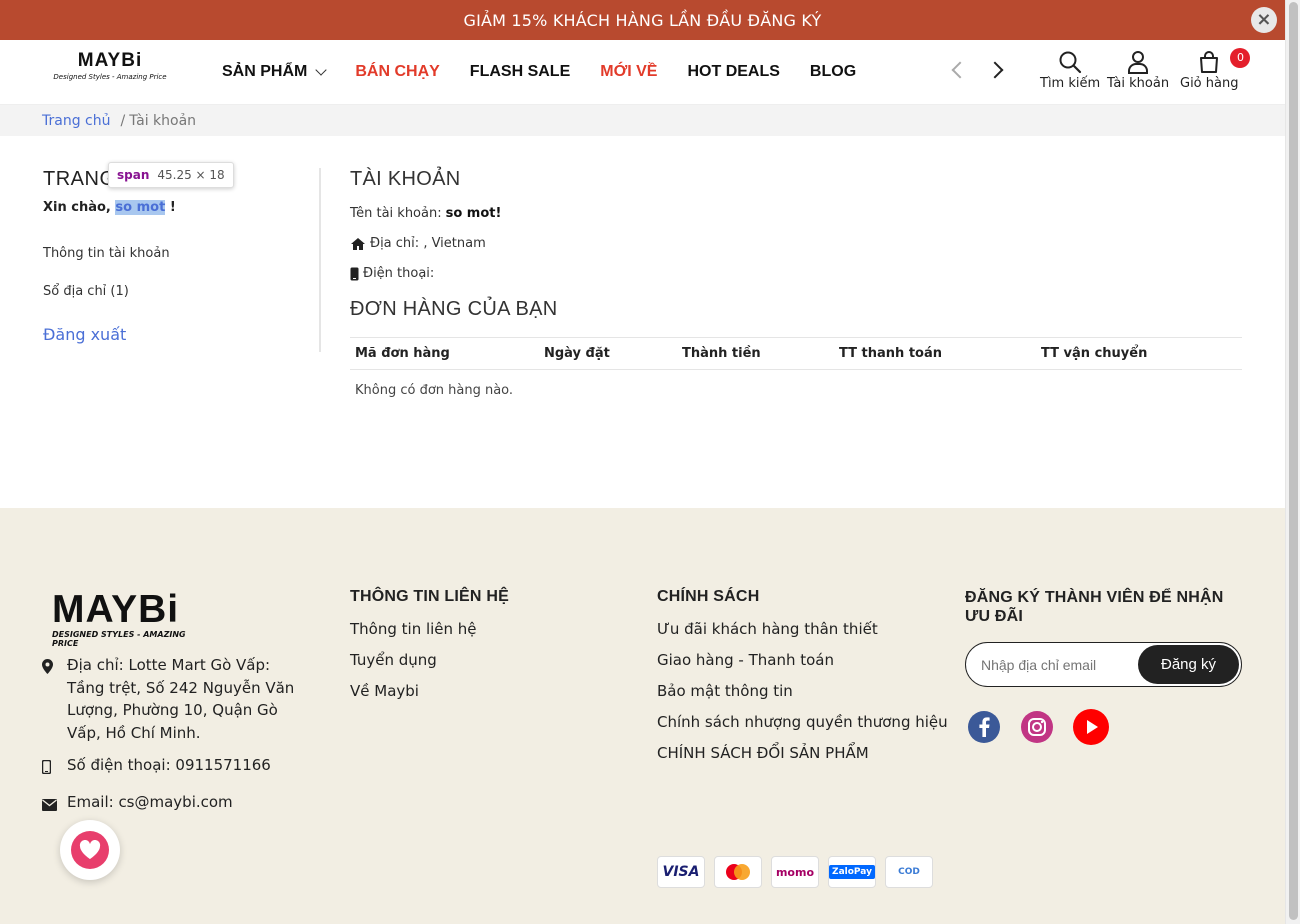 This screenshot has height=924, width=1300. I want to click on scrollbar-thumb, so click(1293, 461).